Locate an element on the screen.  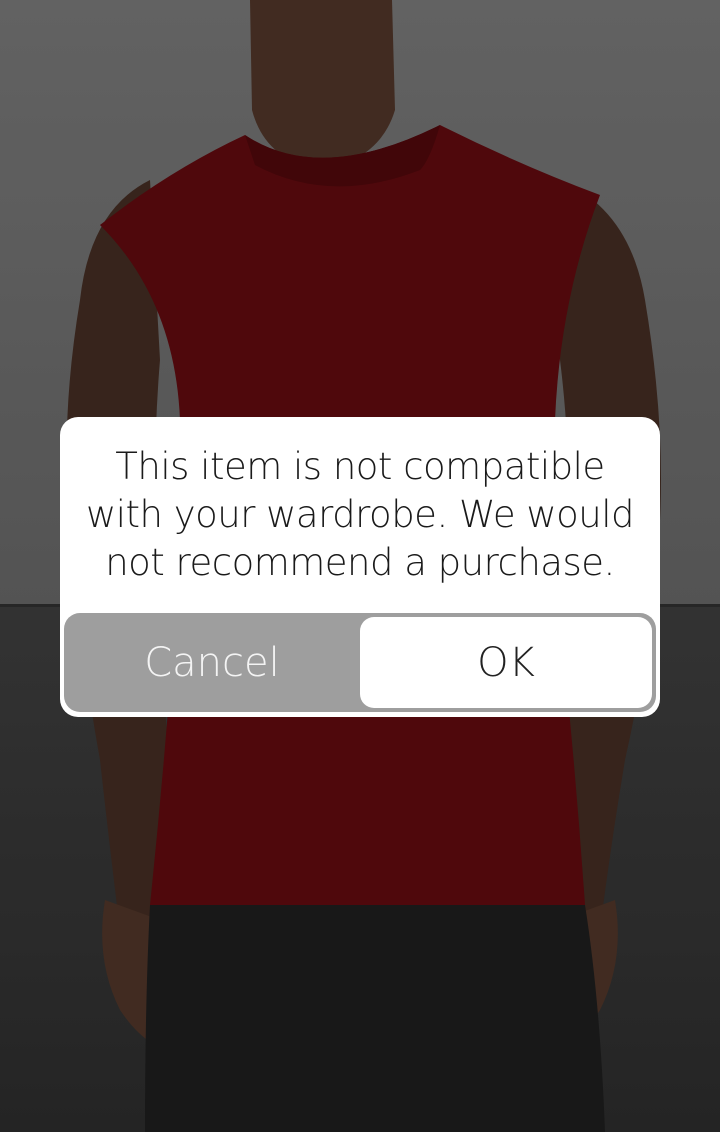
cancel-button: Cancel is located at coordinates (212, 662).